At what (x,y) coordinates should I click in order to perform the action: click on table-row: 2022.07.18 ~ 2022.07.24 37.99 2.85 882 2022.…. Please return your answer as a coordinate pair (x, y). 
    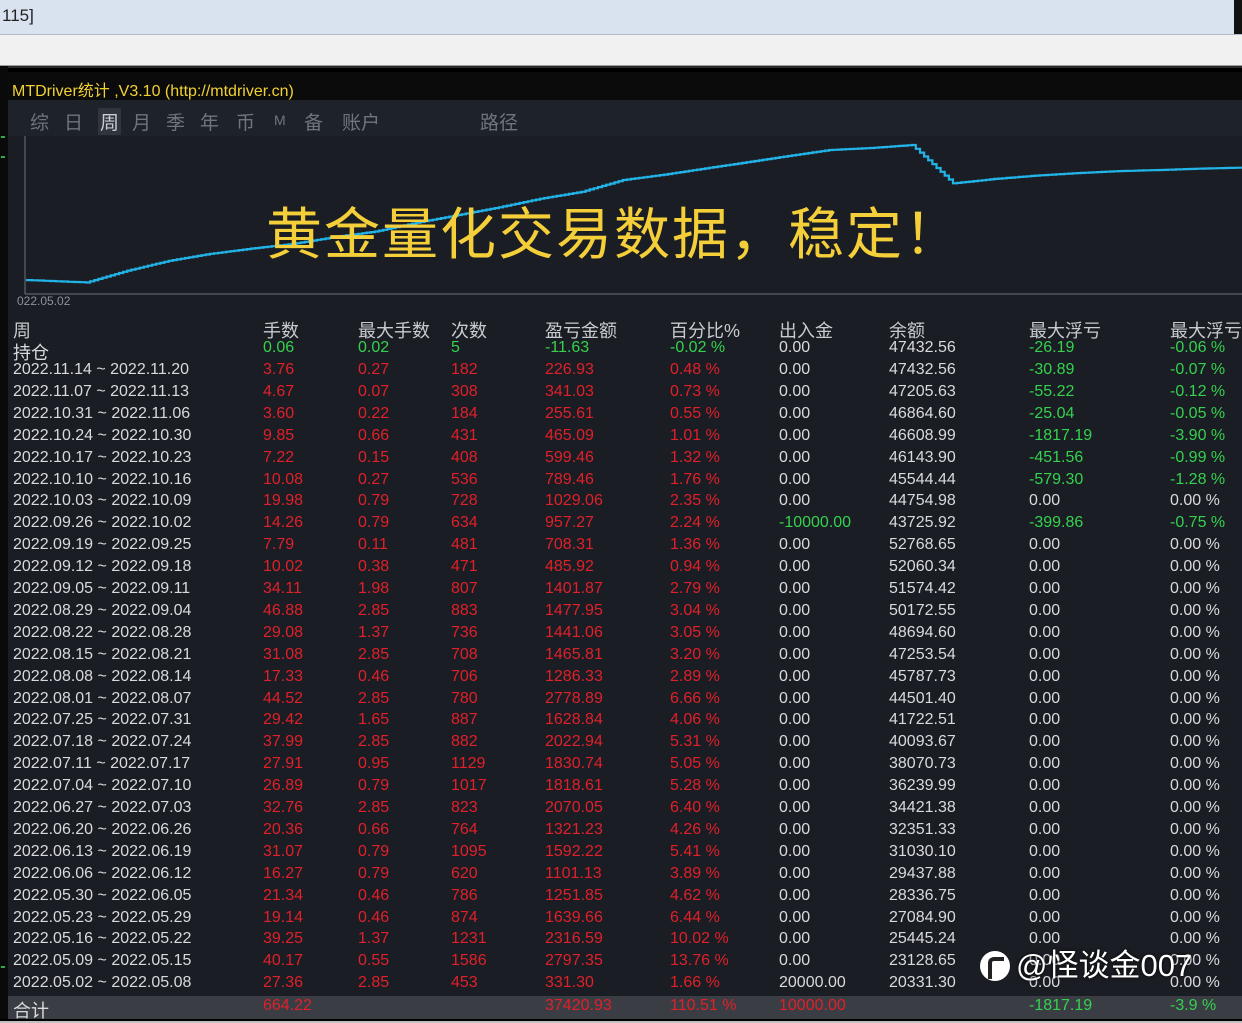
    Looking at the image, I should click on (625, 744).